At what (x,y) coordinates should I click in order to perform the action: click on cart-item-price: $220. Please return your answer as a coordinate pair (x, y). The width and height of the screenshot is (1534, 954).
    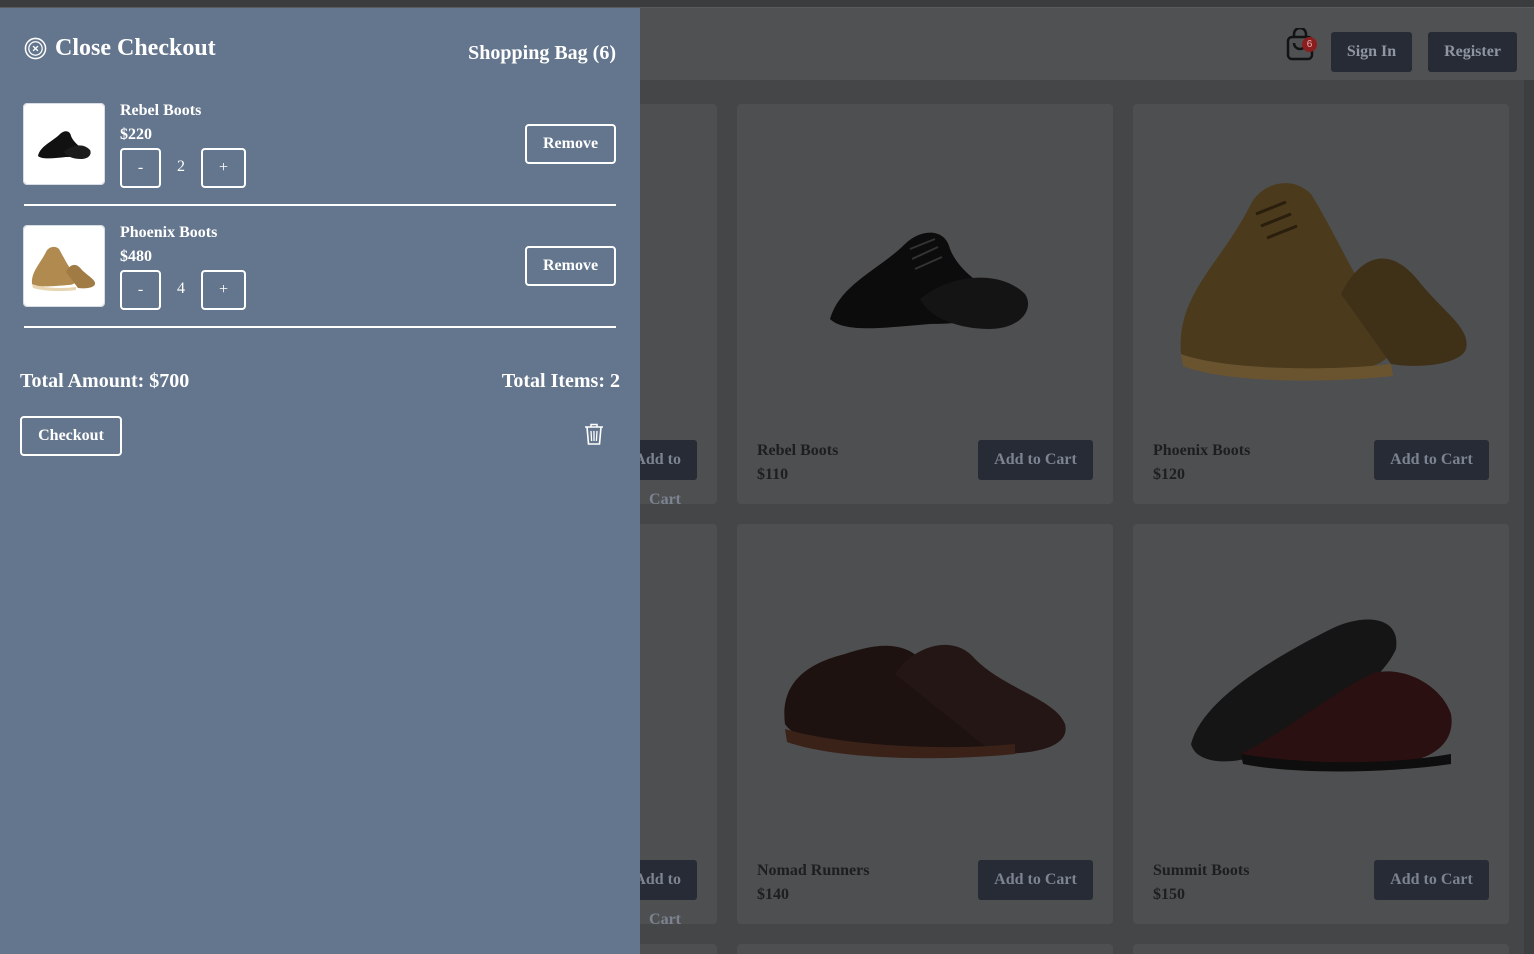
    Looking at the image, I should click on (136, 134).